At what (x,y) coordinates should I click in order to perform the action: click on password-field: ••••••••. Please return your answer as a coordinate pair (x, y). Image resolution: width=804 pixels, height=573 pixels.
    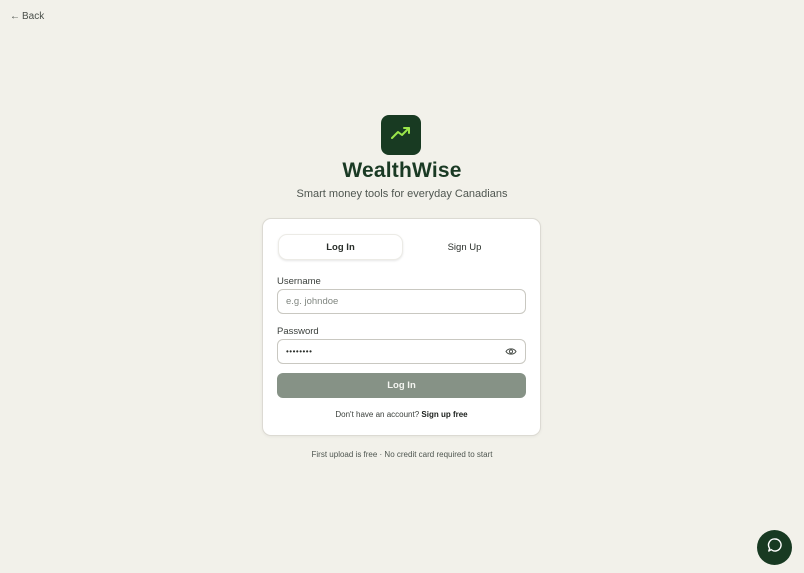
    Looking at the image, I should click on (401, 351).